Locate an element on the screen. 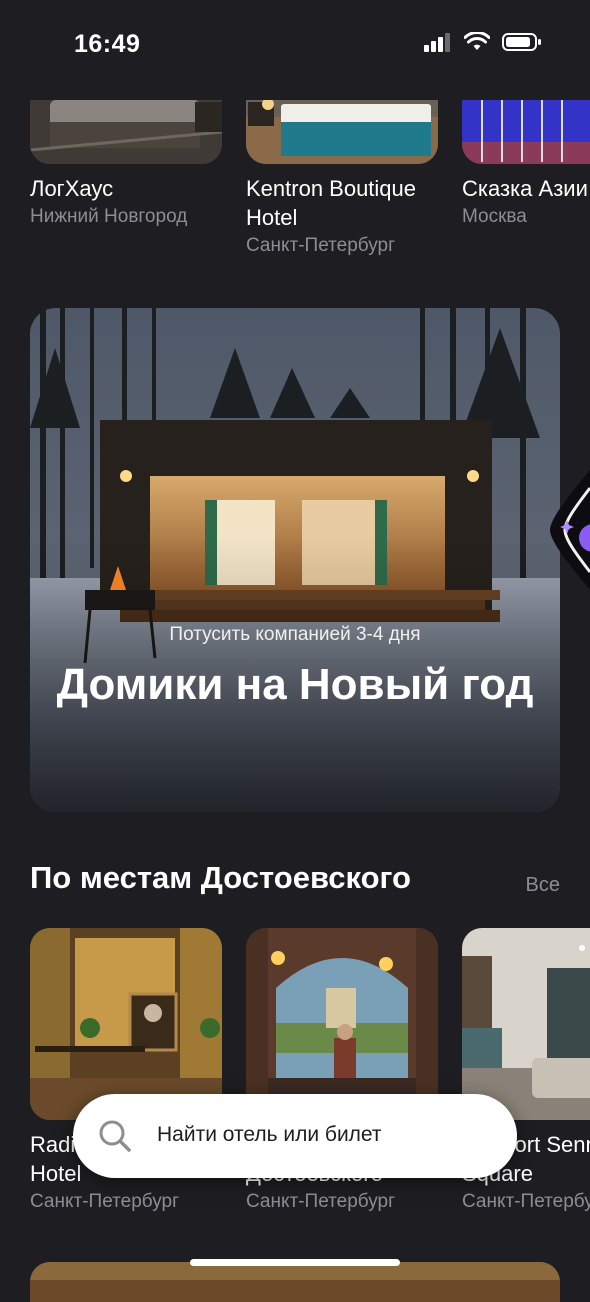  search-bar: Найти отель или билет is located at coordinates (295, 1136).